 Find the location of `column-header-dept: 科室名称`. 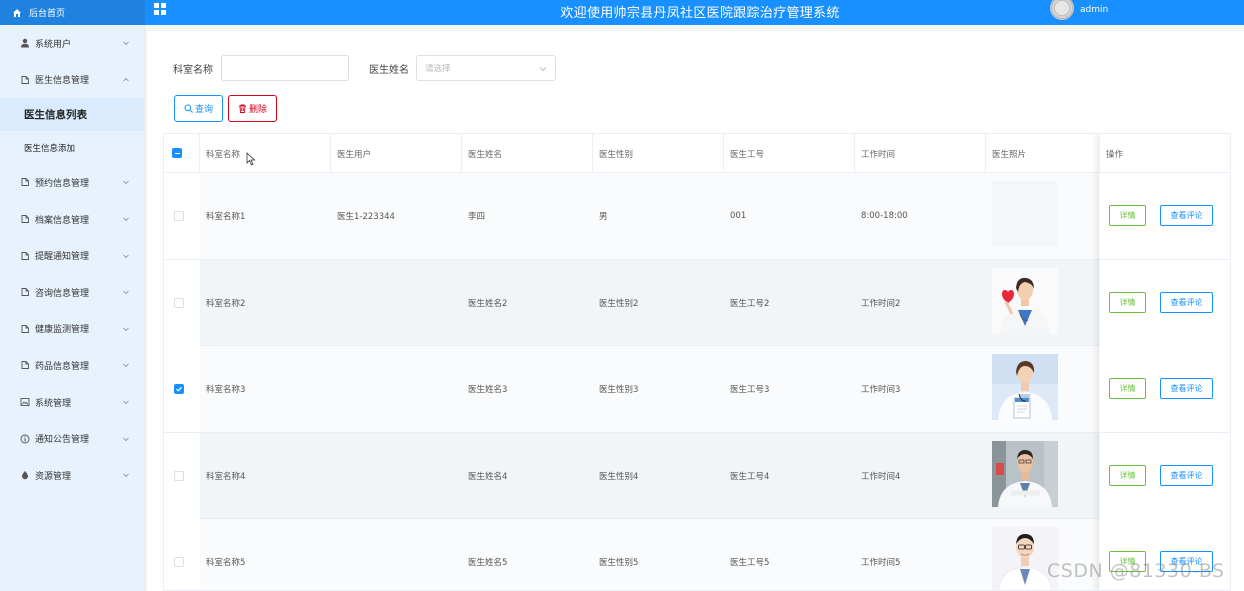

column-header-dept: 科室名称 is located at coordinates (265, 153).